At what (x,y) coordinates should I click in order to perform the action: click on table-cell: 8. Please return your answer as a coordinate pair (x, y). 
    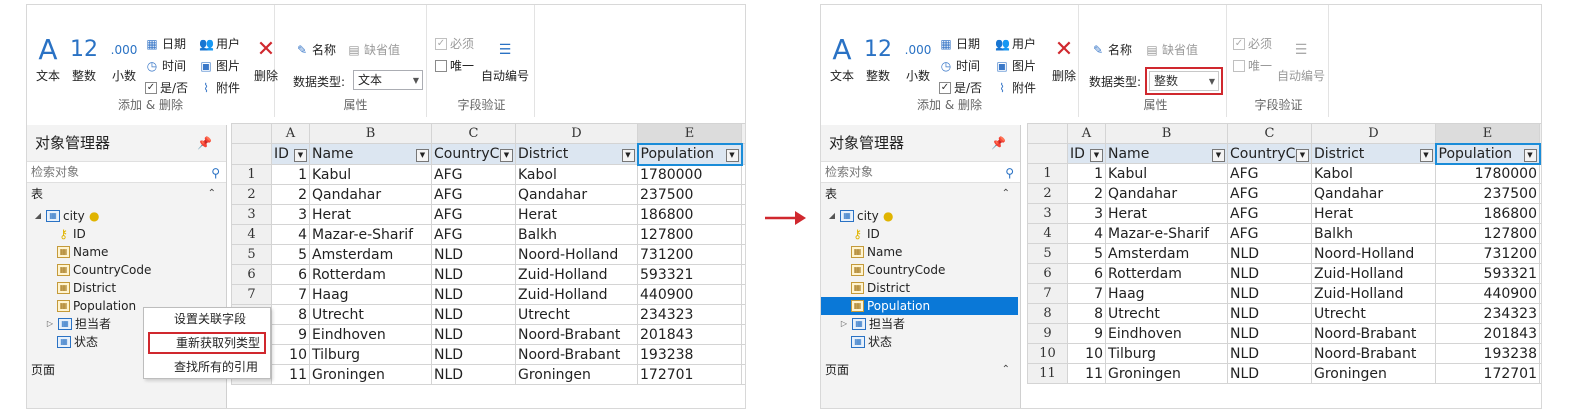
    Looking at the image, I should click on (1086, 313).